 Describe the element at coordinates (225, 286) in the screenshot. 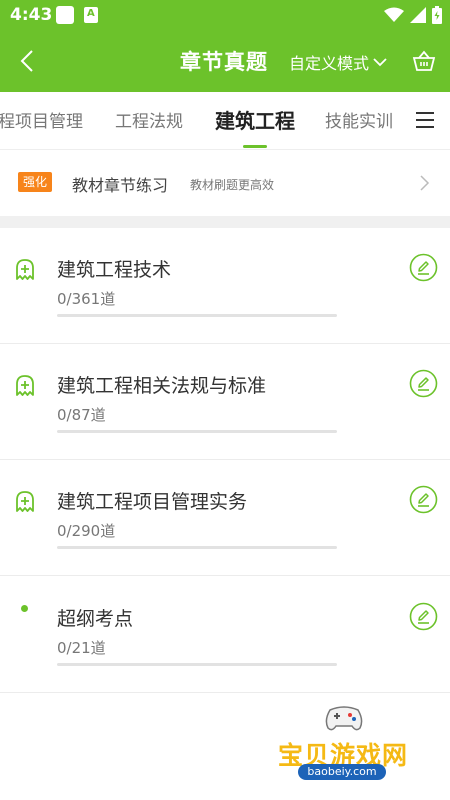

I see `chapter-item: 建筑工程技术 0/361道` at that location.